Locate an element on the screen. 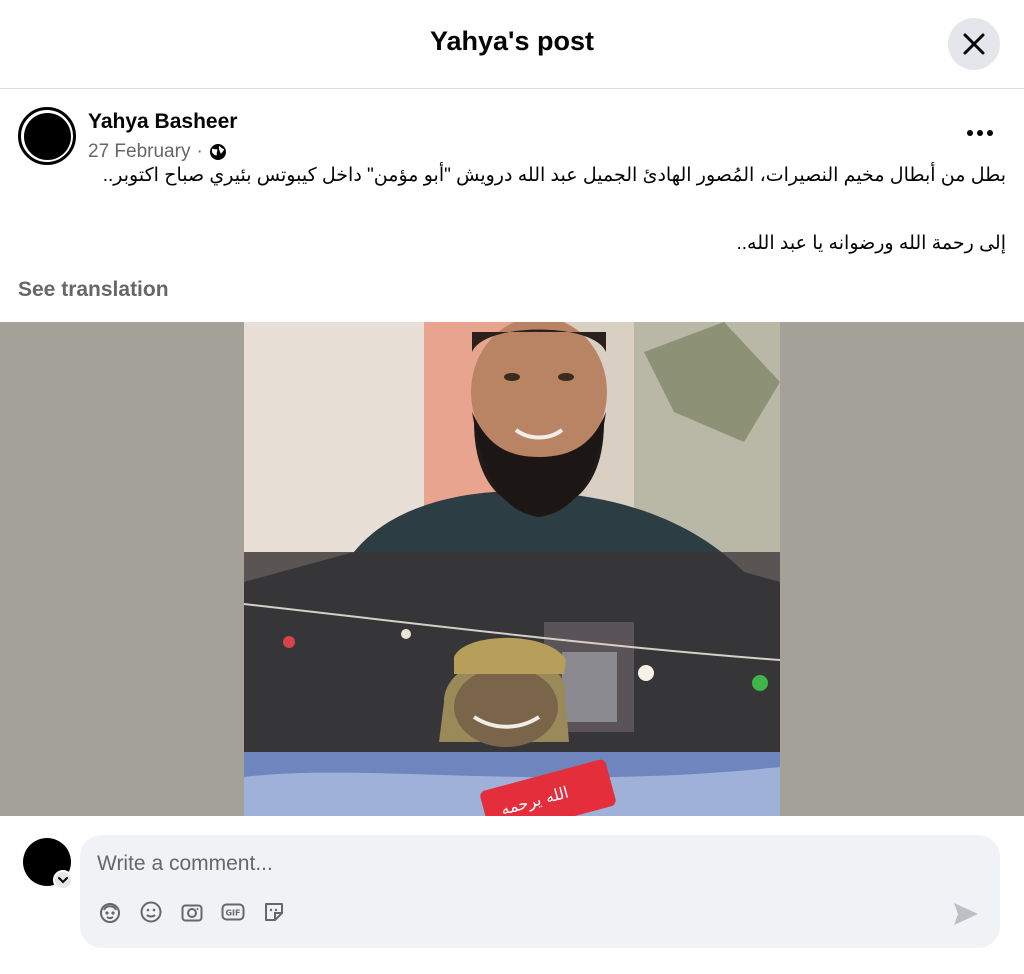  see-translation-link: See translation is located at coordinates (93, 290).